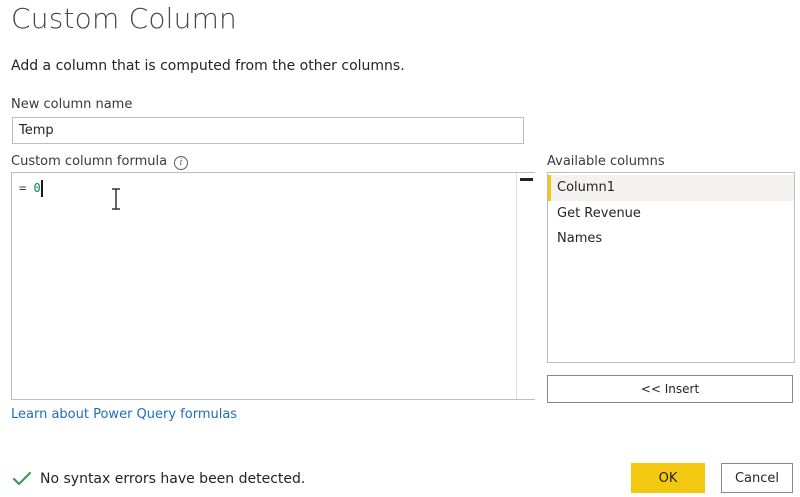  Describe the element at coordinates (89, 161) in the screenshot. I see `custom-column-formula-label: Custom column formula` at that location.